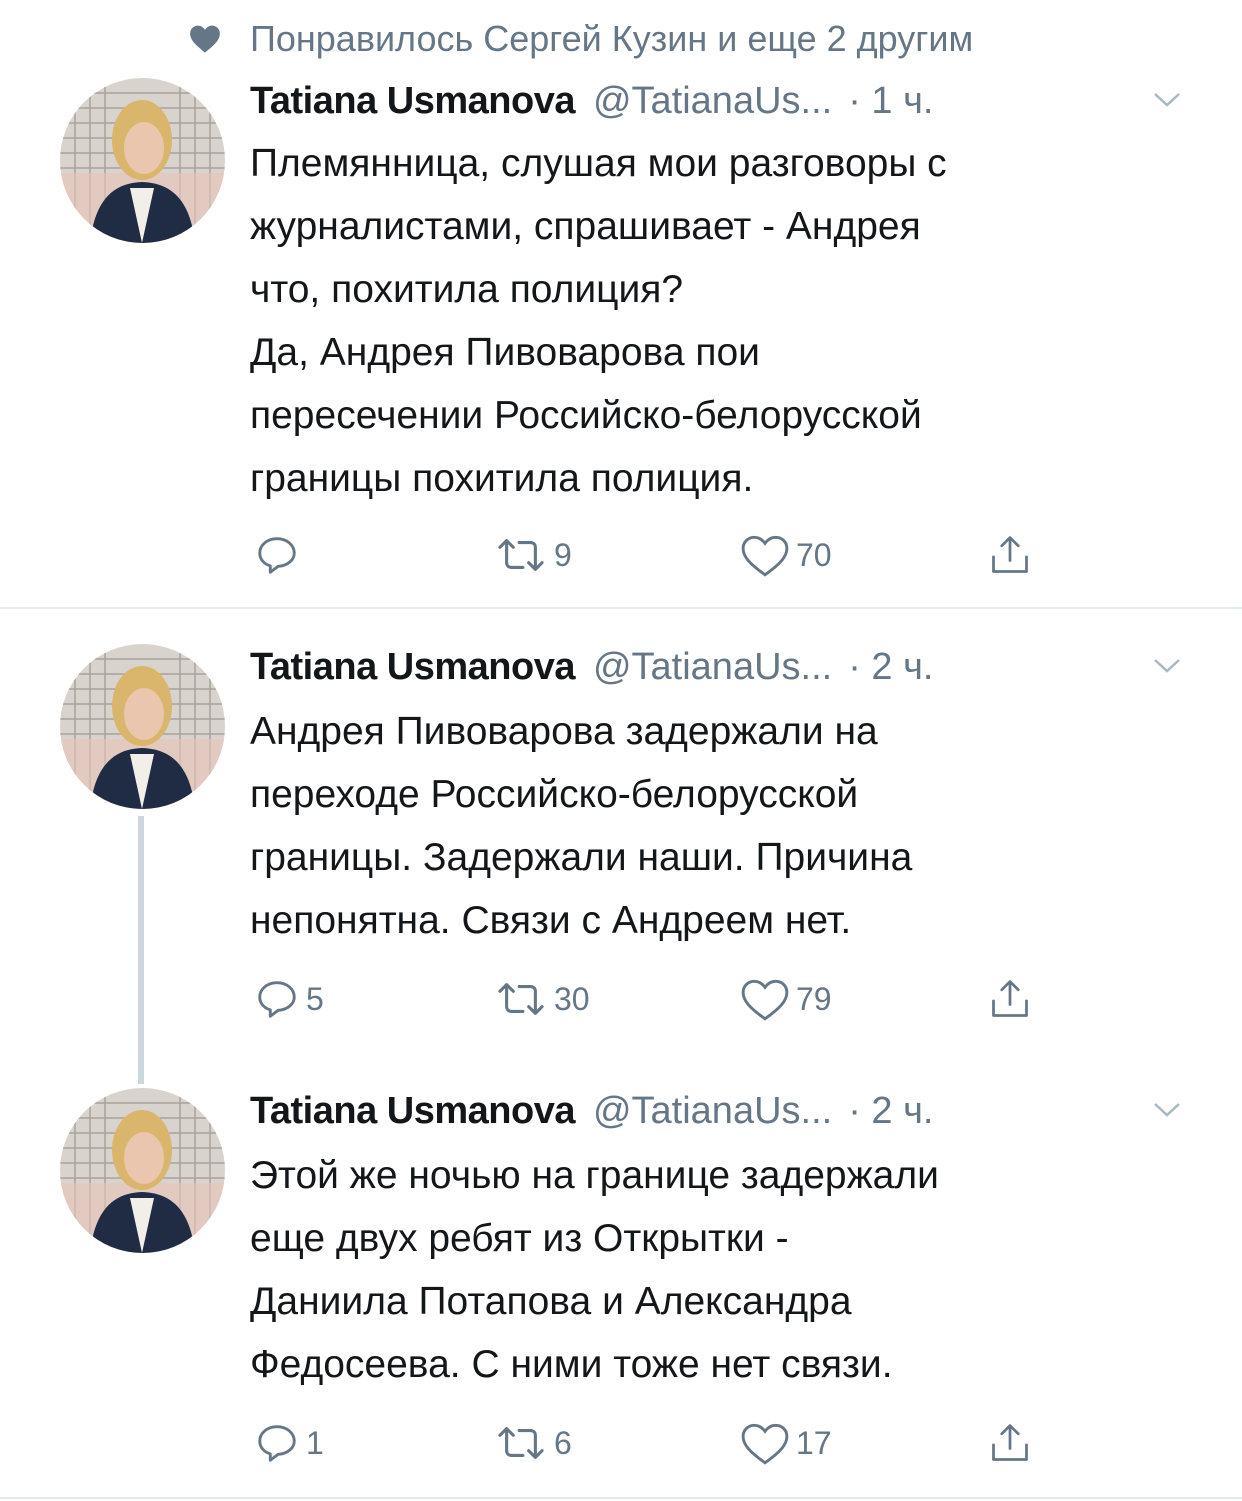 This screenshot has height=1501, width=1242. I want to click on like-count: 70, so click(814, 554).